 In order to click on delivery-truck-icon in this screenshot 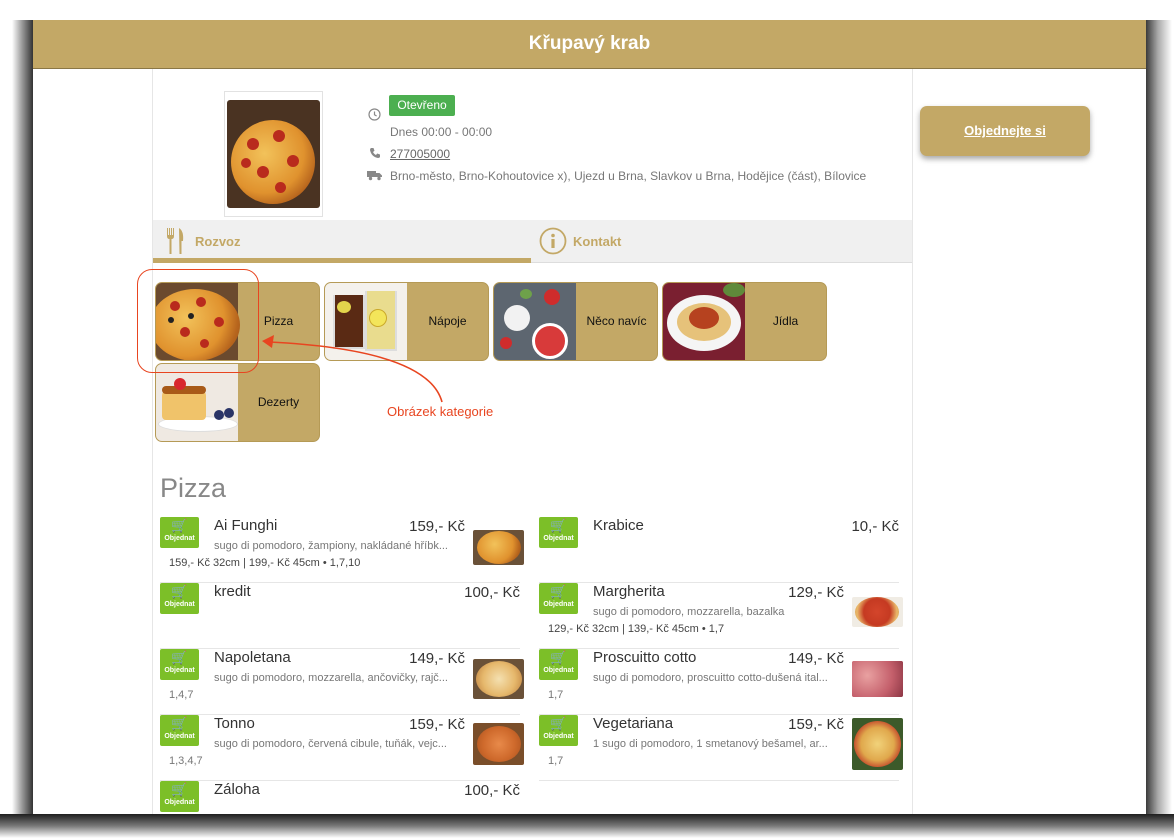, I will do `click(375, 176)`.